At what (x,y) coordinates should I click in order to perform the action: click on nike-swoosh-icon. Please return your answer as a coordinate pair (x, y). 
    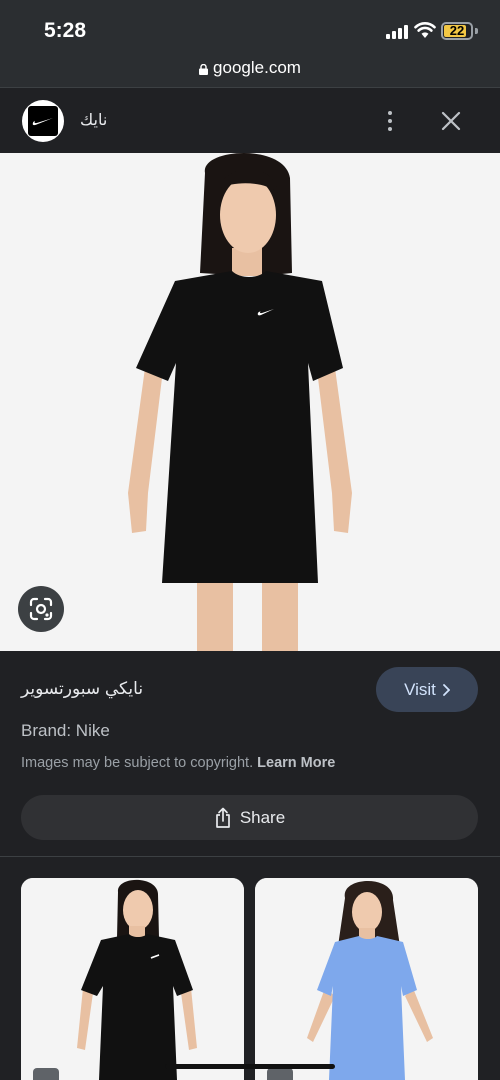
    Looking at the image, I should click on (43, 121).